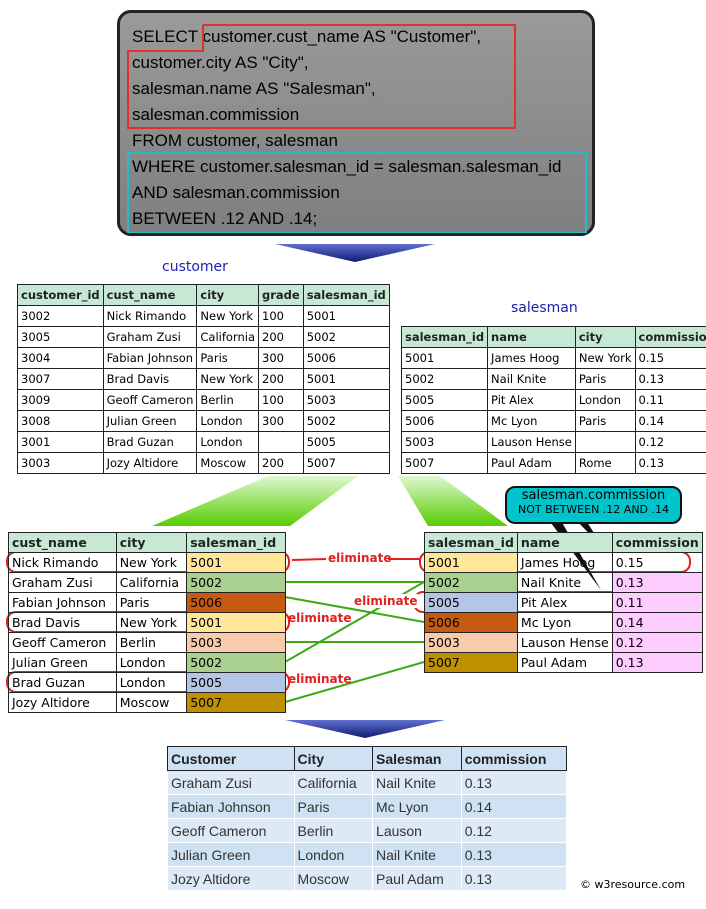 The height and width of the screenshot is (909, 706). I want to click on table-cell: 3004, so click(60, 358).